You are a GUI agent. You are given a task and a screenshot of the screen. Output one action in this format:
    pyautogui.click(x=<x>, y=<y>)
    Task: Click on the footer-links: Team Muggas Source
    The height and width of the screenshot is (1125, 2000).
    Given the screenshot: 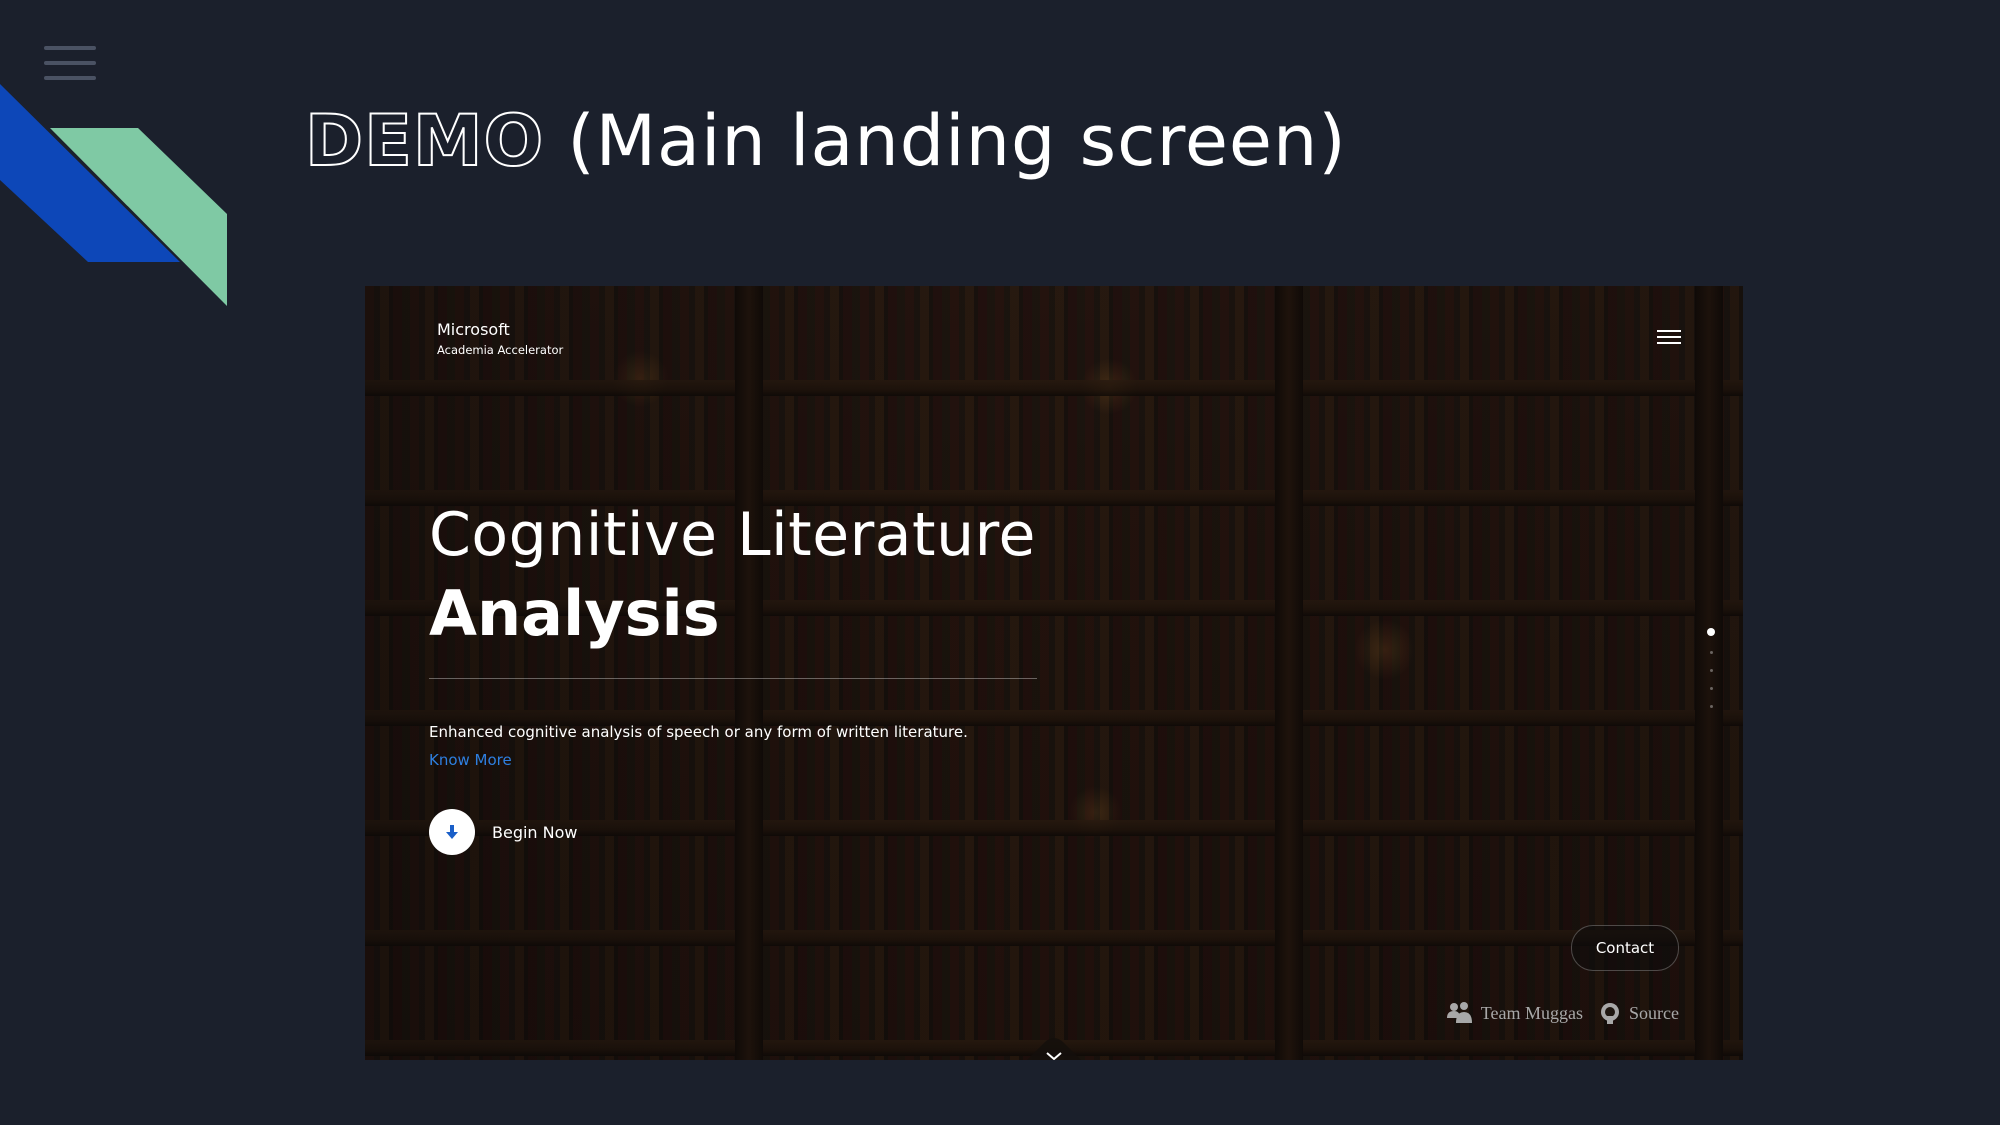 What is the action you would take?
    pyautogui.click(x=1562, y=1013)
    